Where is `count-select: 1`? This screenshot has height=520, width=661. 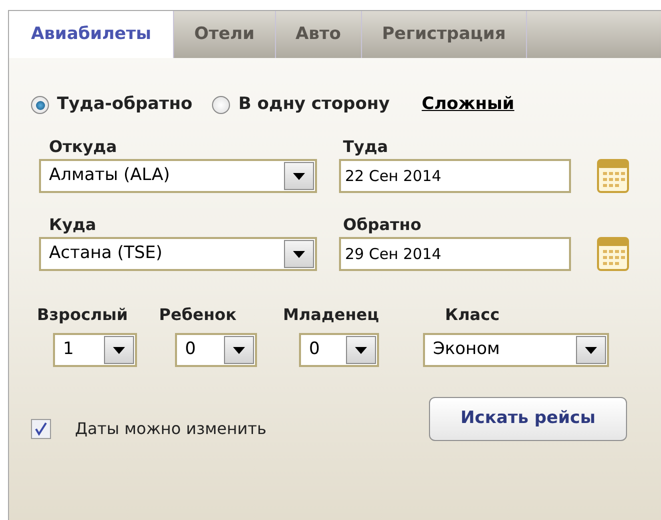 count-select: 1 is located at coordinates (95, 350).